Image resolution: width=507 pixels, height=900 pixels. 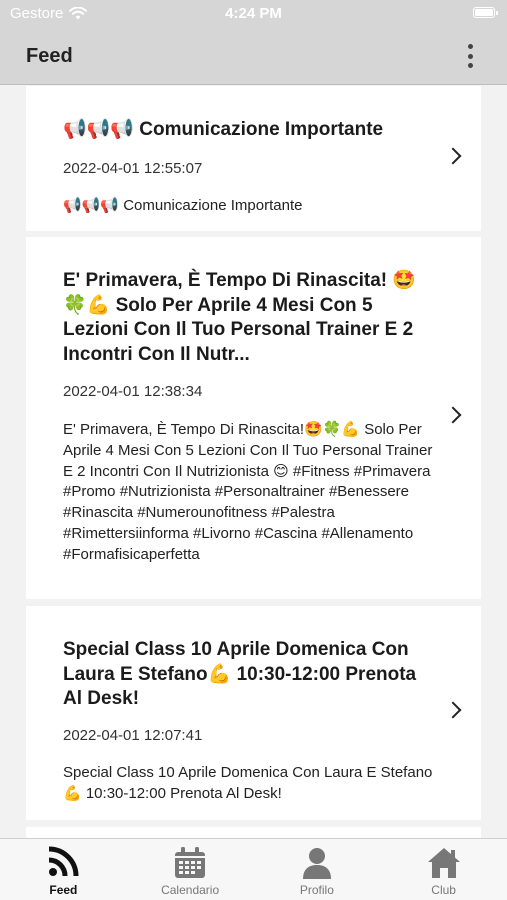 What do you see at coordinates (133, 168) in the screenshot?
I see `card-date: 2022-04-01 12:55:07` at bounding box center [133, 168].